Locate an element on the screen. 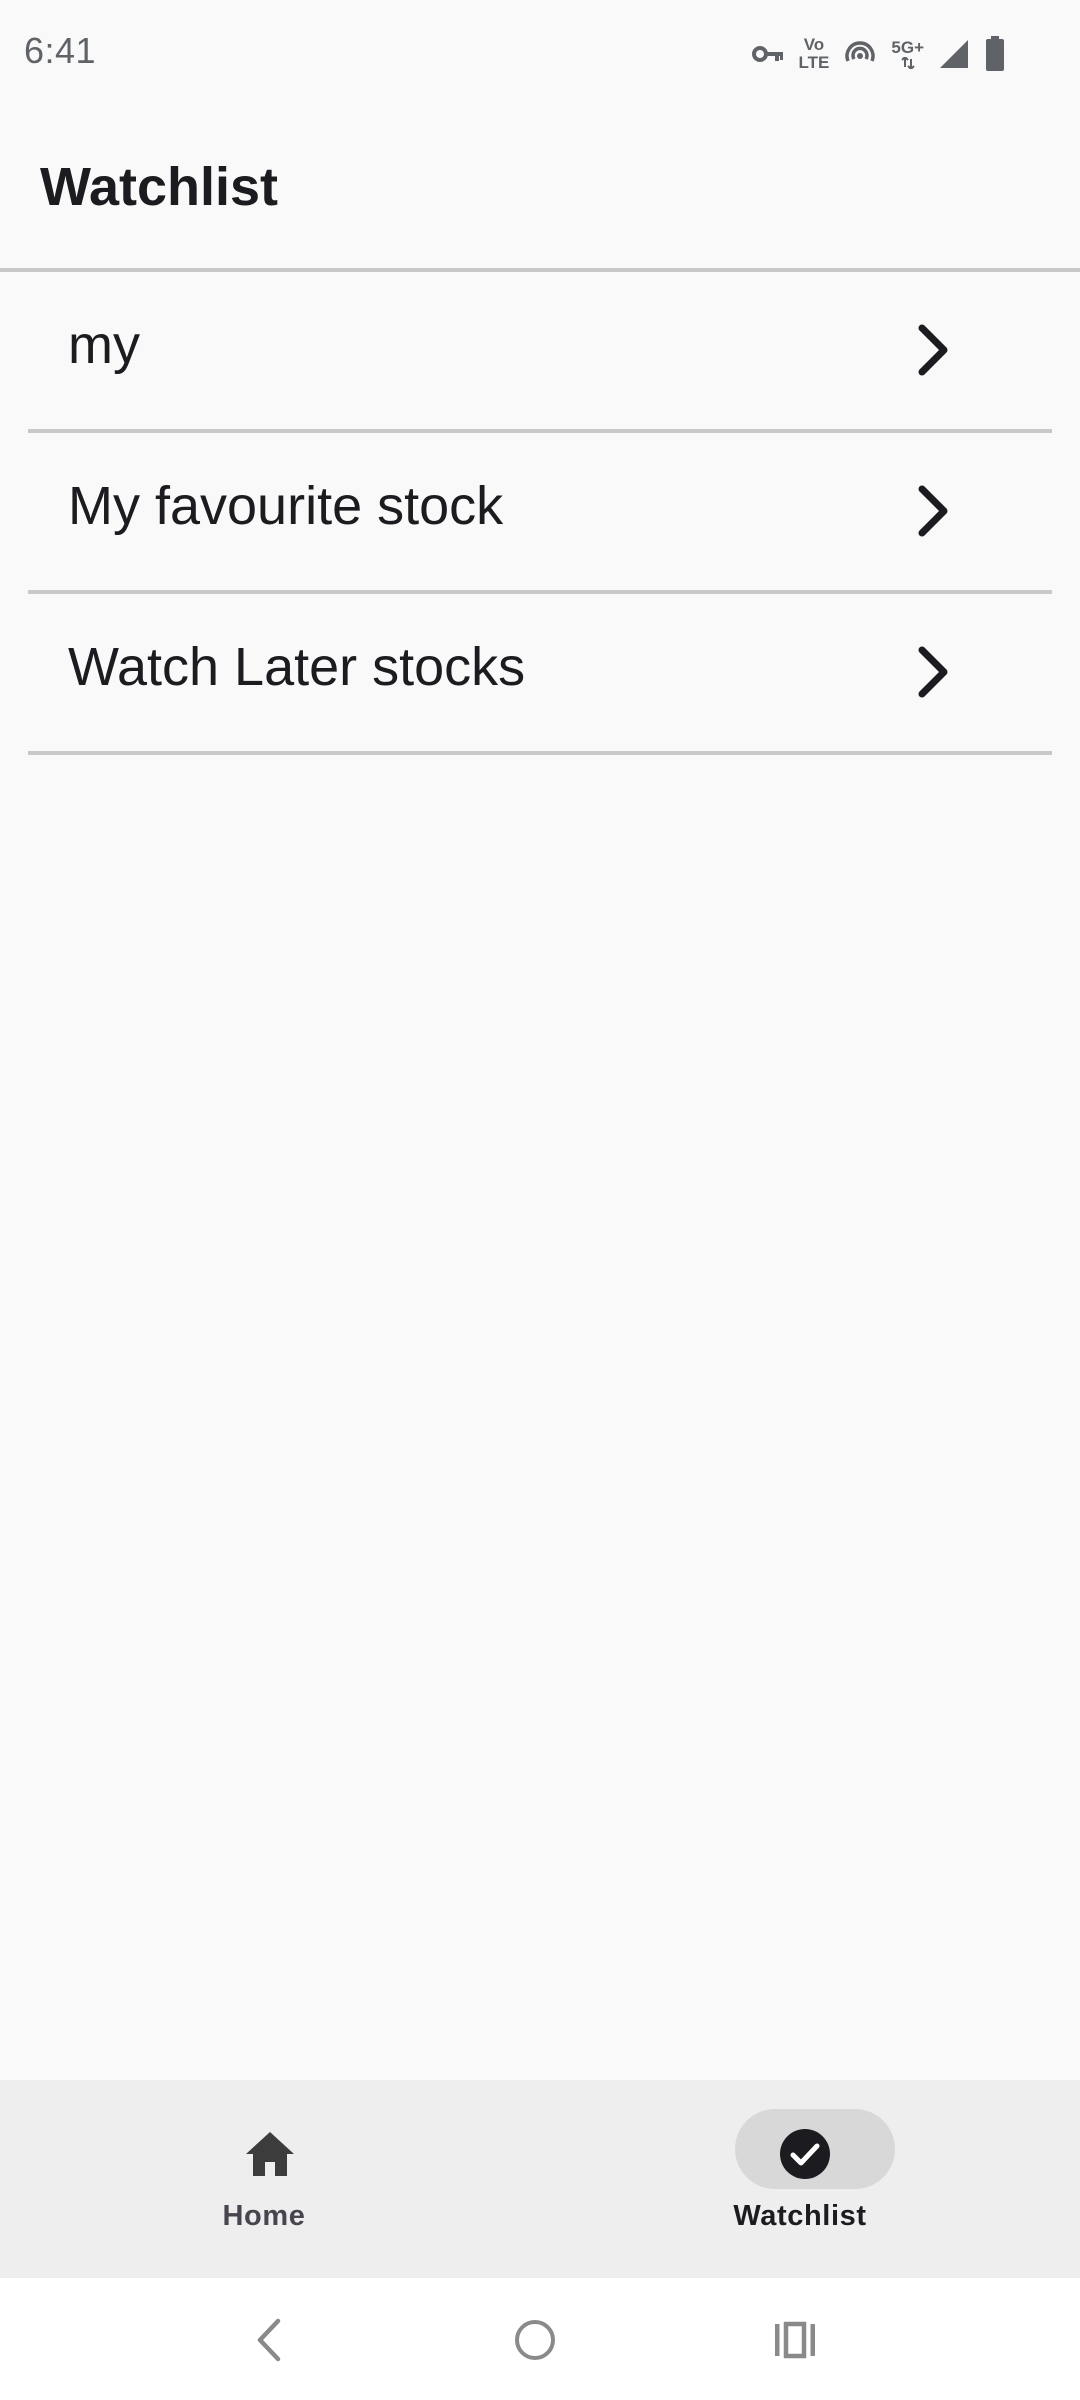  volte-icon: Vo LTE is located at coordinates (814, 54).